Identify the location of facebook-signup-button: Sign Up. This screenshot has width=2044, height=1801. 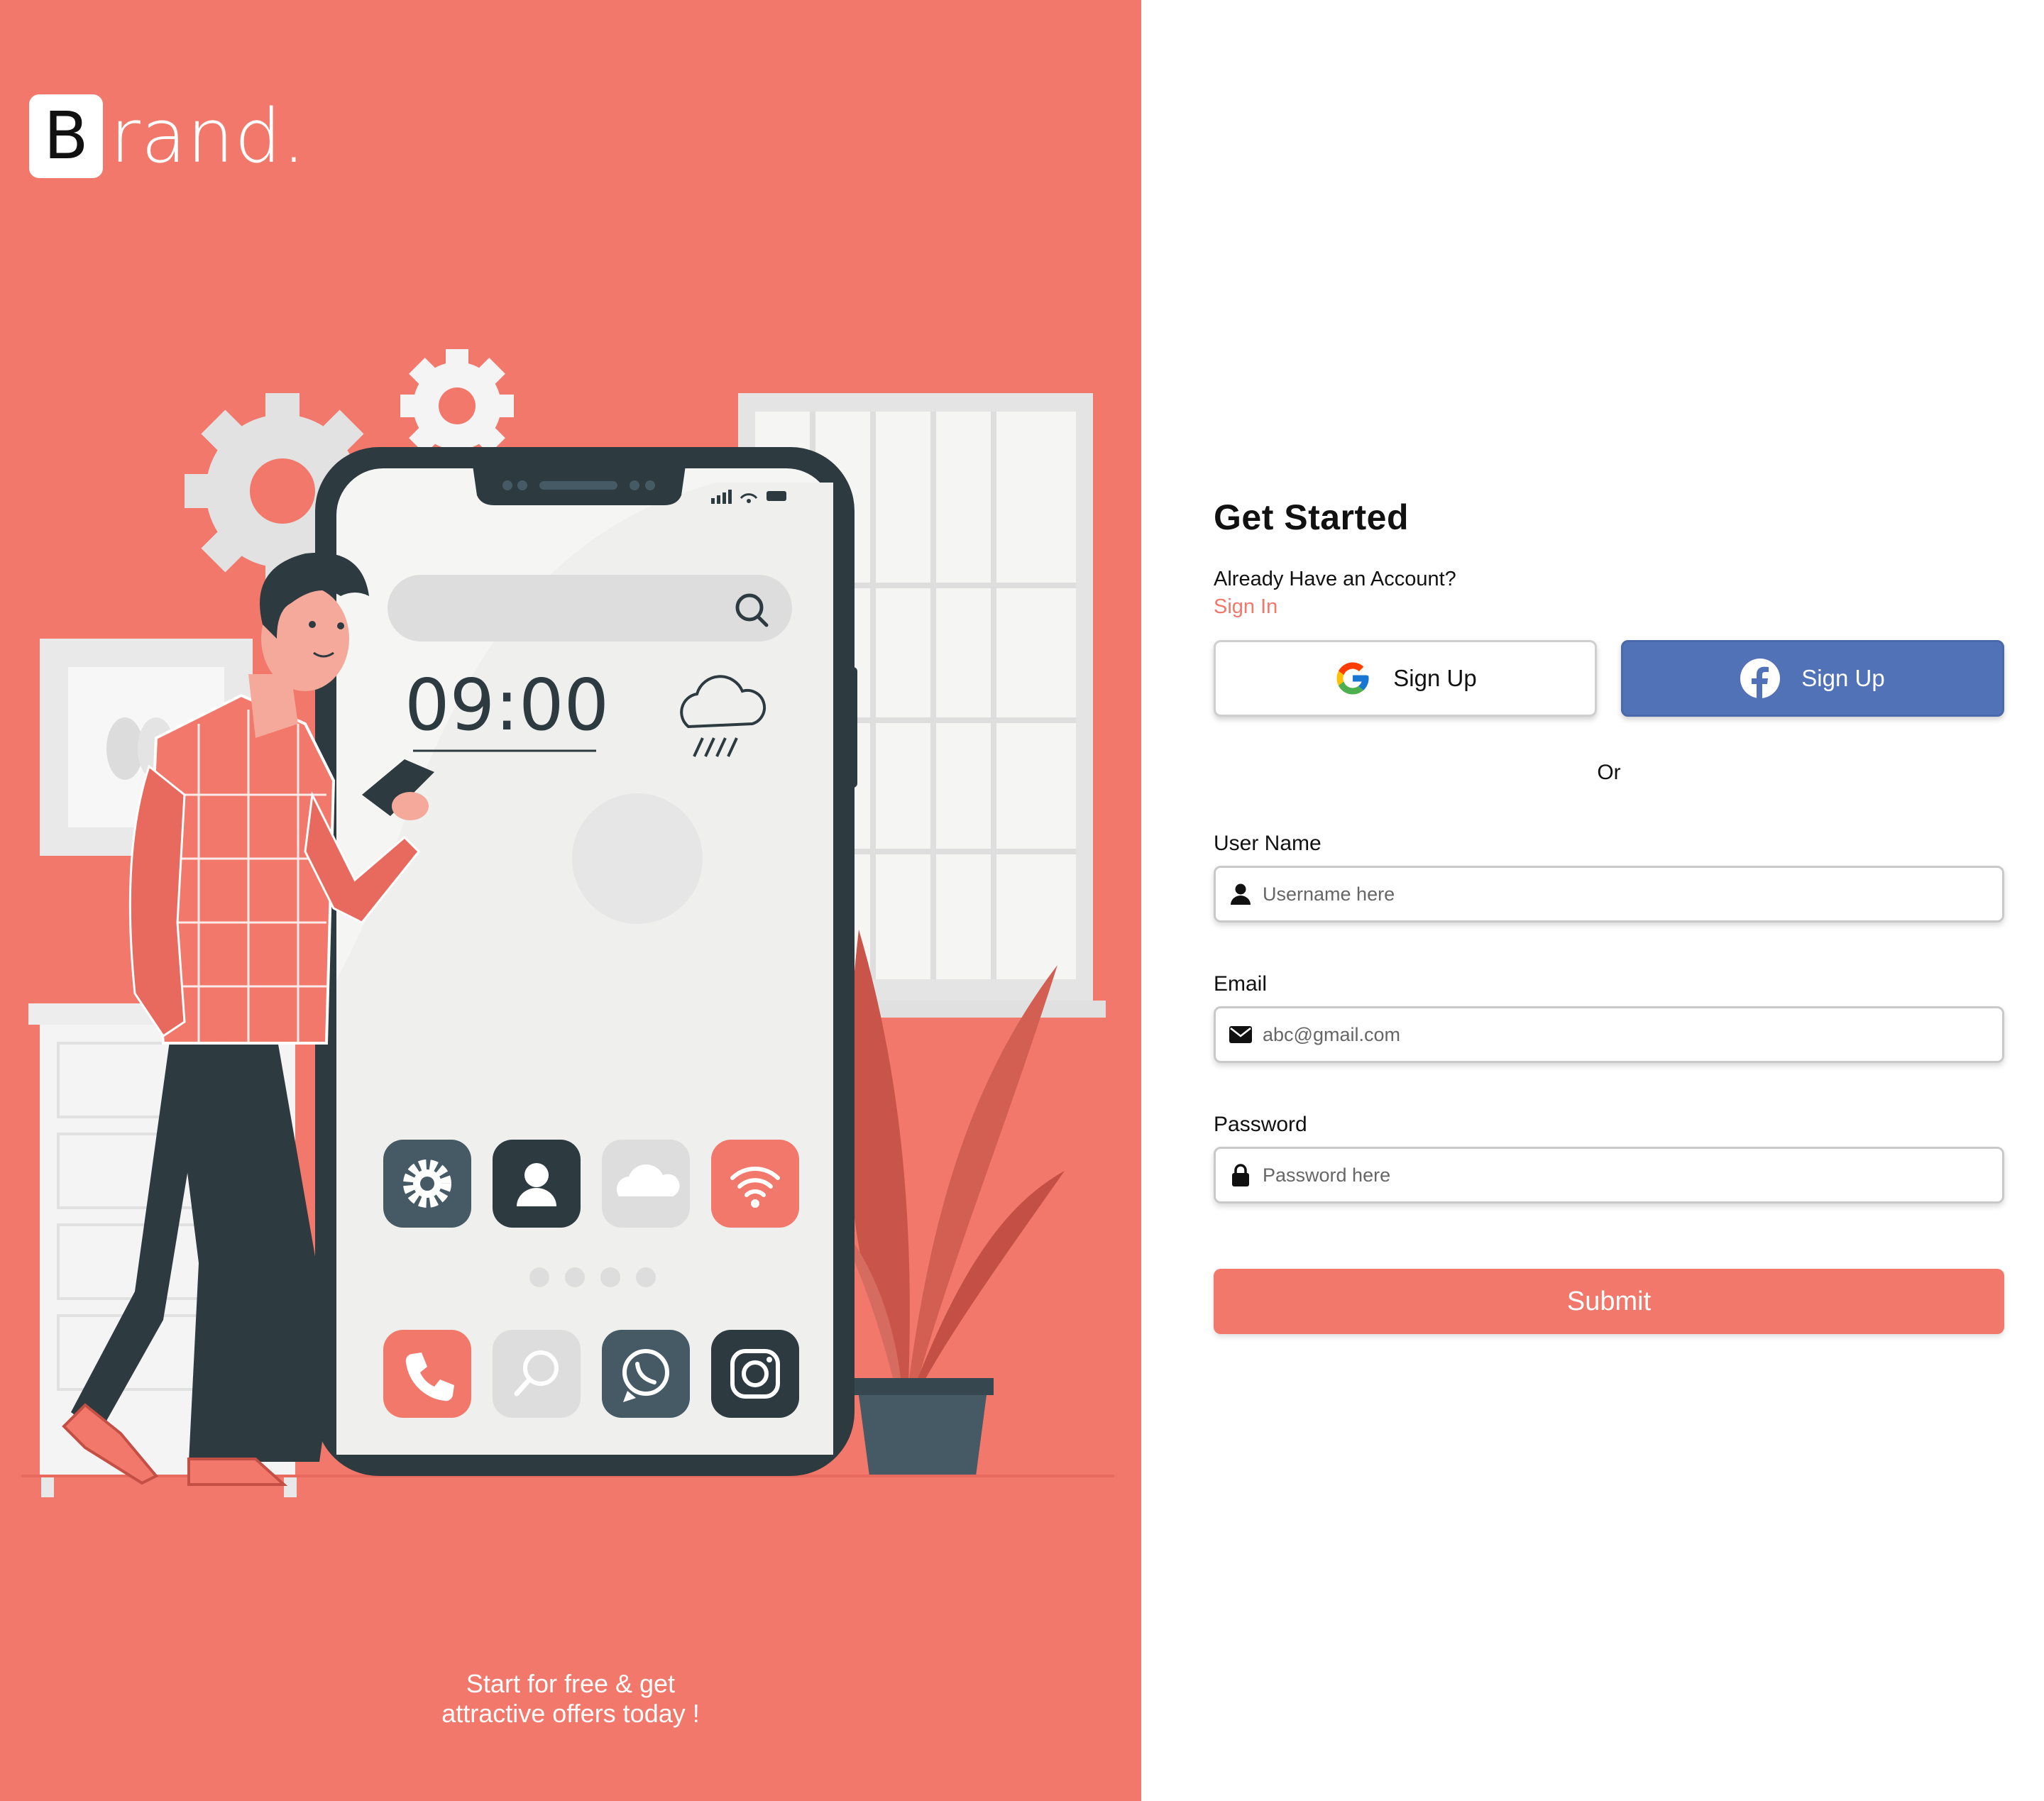
(1812, 678).